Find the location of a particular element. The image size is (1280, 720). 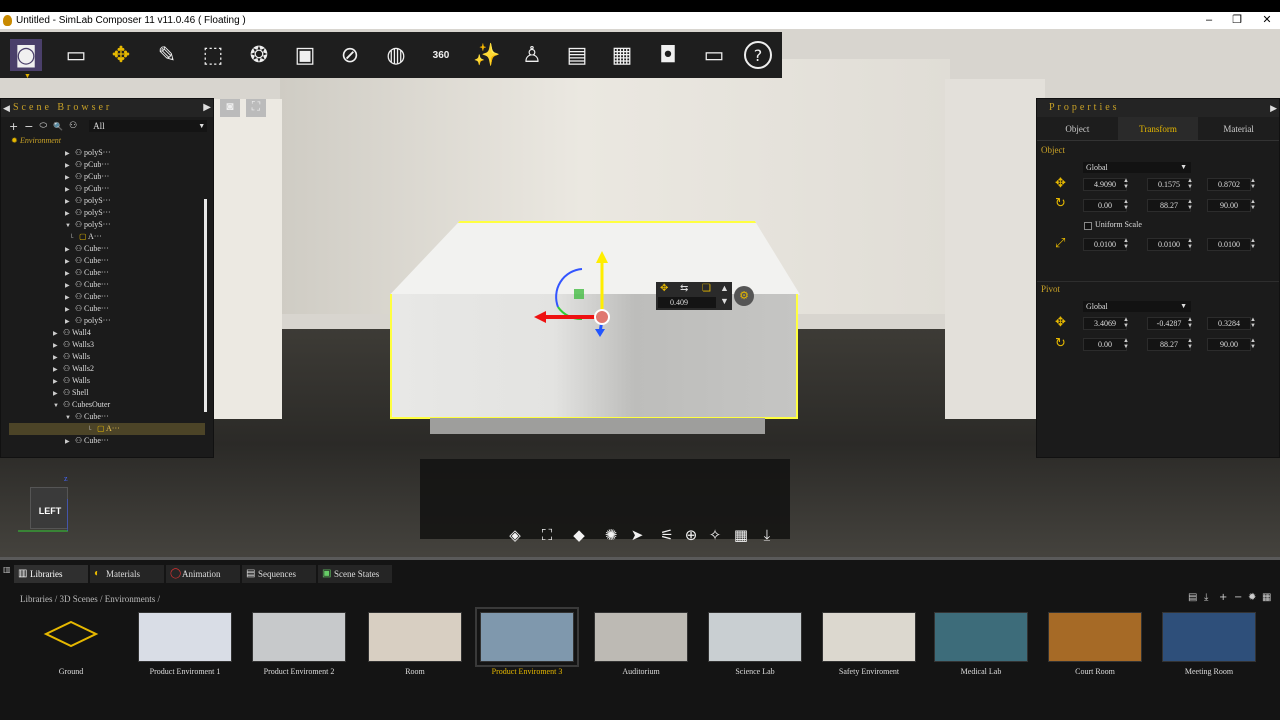

gizmo-settings-icon: ⚙ is located at coordinates (744, 296).